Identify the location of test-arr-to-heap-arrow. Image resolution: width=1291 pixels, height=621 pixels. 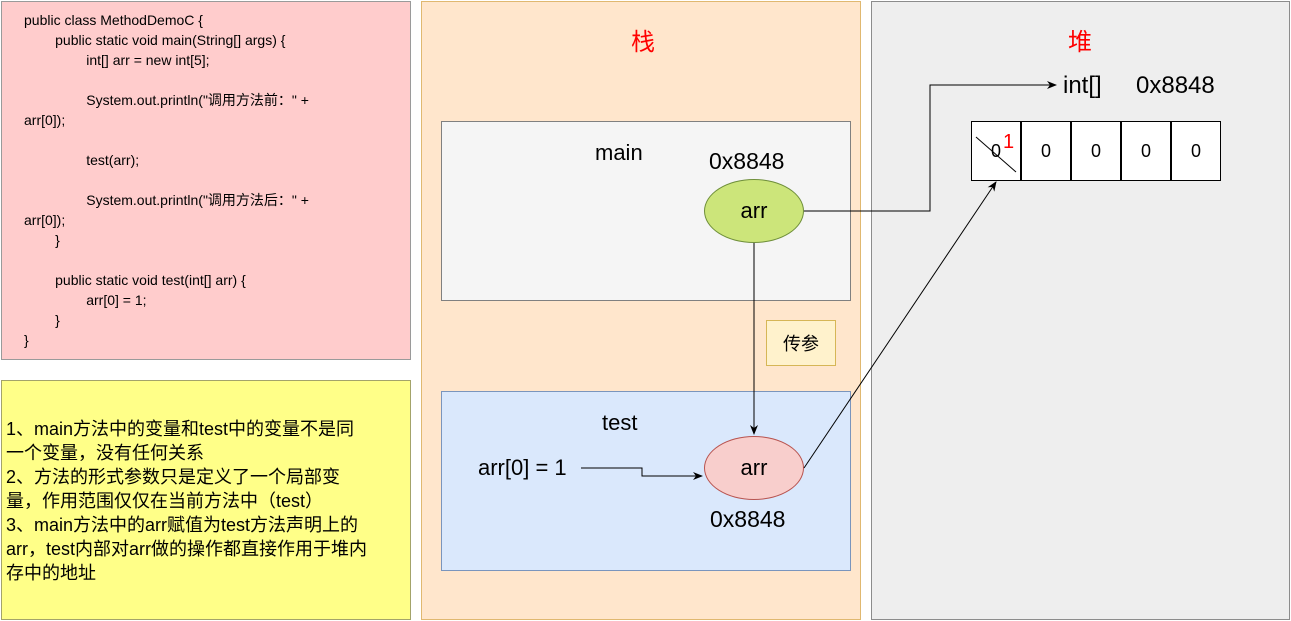
(900, 325).